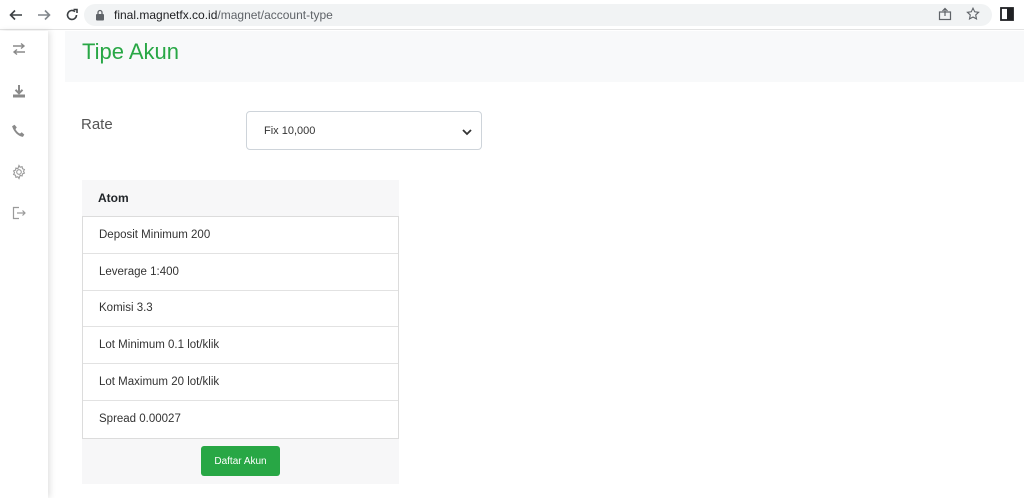  Describe the element at coordinates (467, 131) in the screenshot. I see `chevron-down-icon` at that location.